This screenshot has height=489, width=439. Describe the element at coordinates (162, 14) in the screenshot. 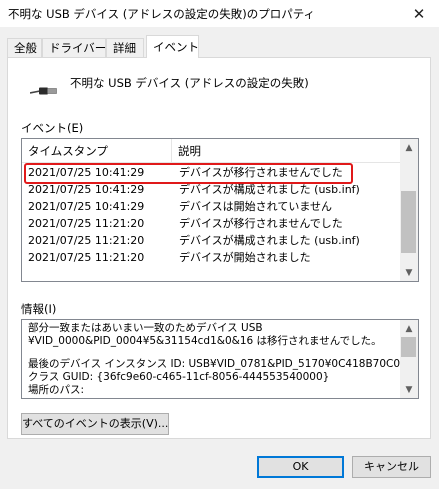

I see `window-title: 不明な USB デバイス (アドレスの設定の失敗)のプロパティ` at that location.